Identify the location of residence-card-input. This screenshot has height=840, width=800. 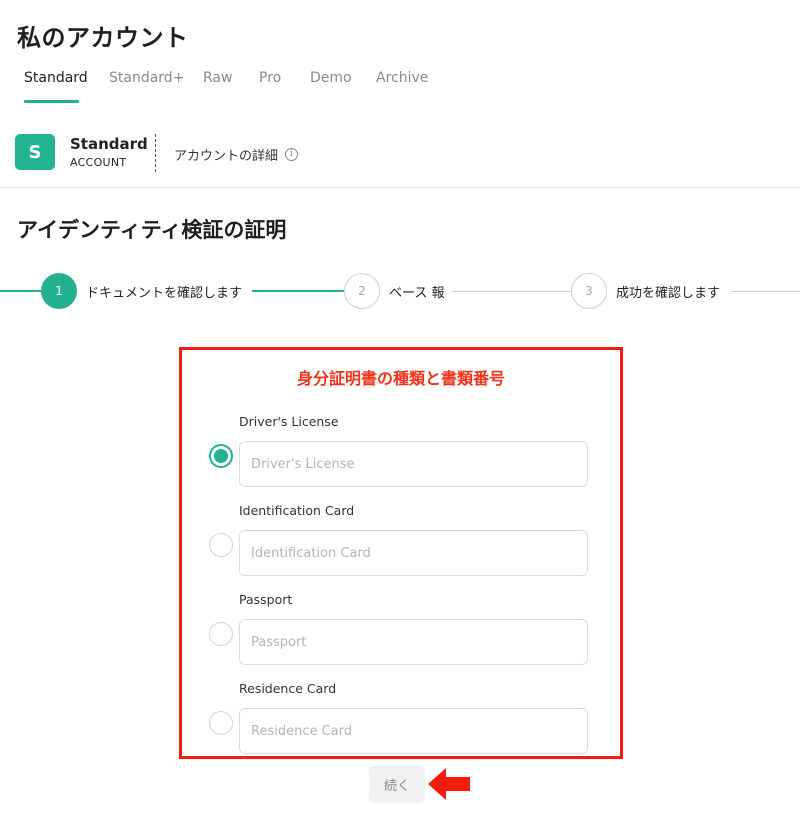
(413, 731).